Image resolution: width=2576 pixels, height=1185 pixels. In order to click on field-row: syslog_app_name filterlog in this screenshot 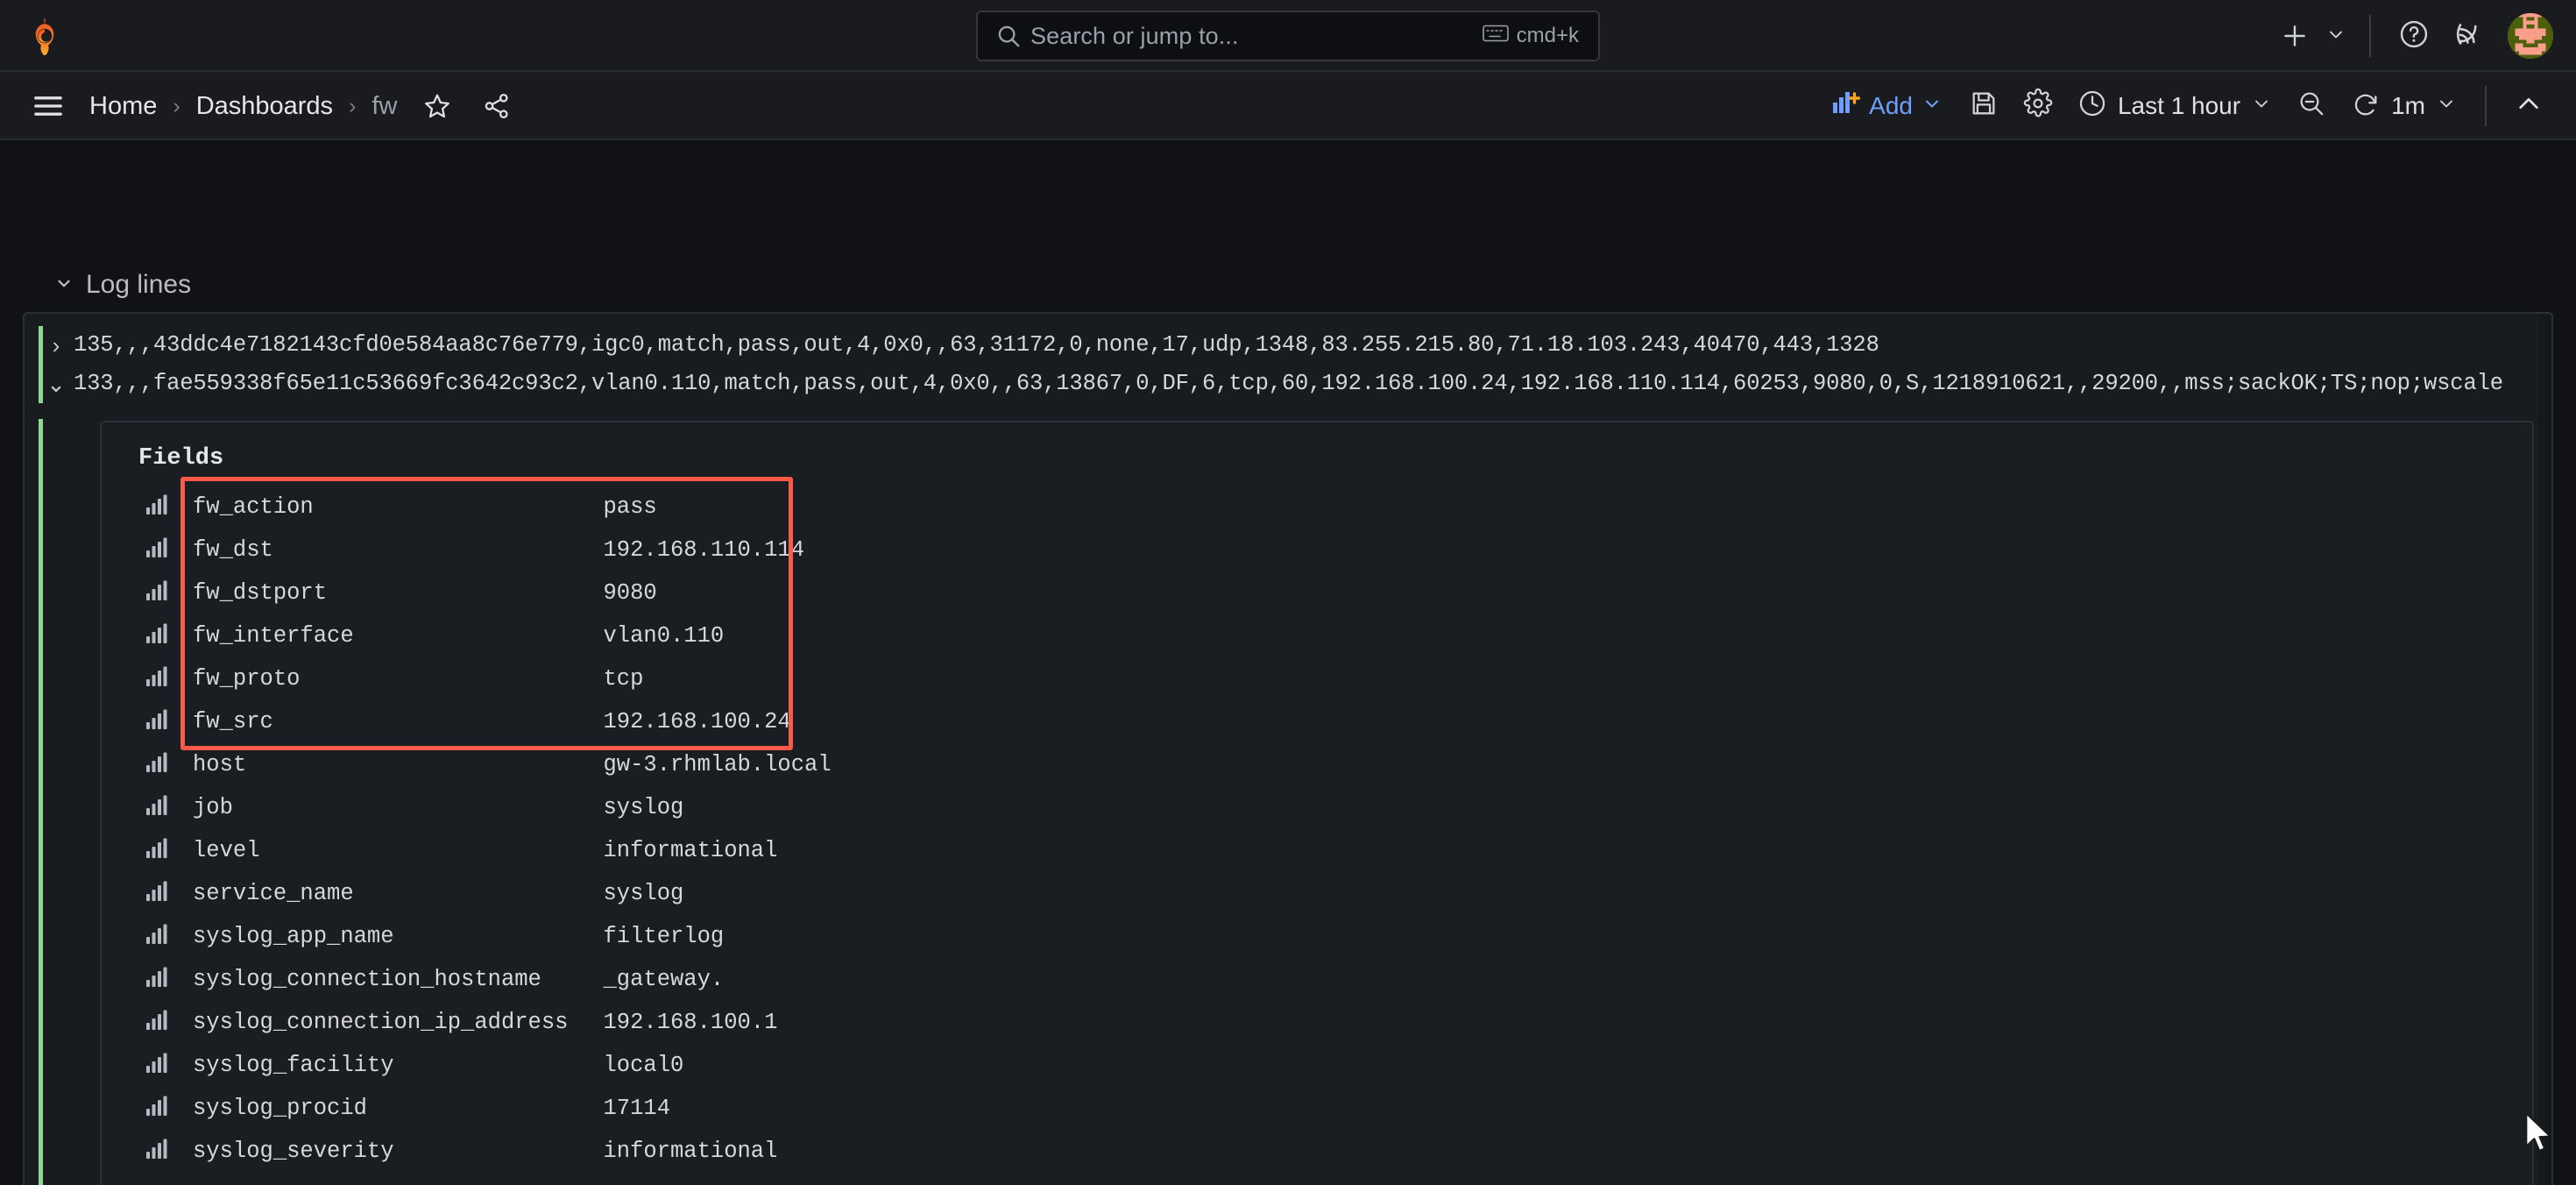, I will do `click(548, 936)`.